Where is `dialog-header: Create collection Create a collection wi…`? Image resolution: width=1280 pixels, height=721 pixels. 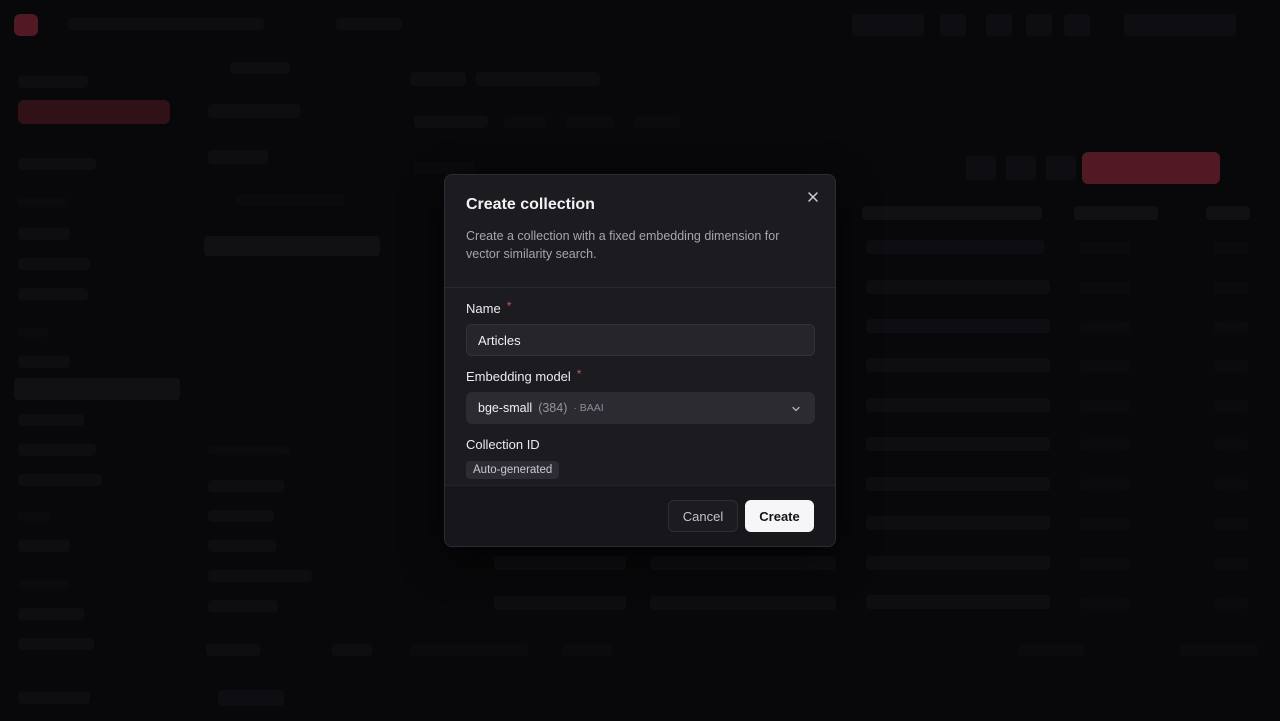
dialog-header: Create collection Create a collection wi… is located at coordinates (640, 231).